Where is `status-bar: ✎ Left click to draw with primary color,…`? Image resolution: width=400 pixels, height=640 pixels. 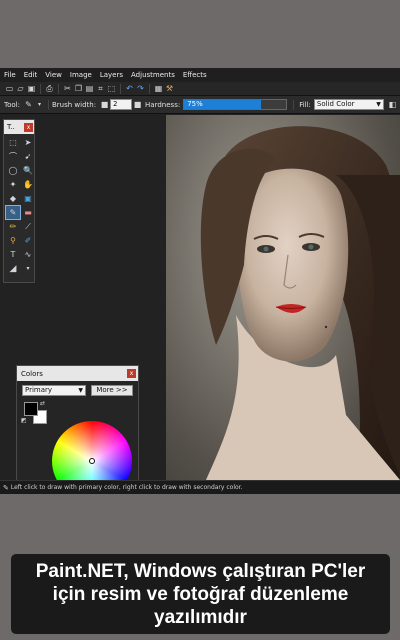
status-bar: ✎ Left click to draw with primary color,… is located at coordinates (200, 487).